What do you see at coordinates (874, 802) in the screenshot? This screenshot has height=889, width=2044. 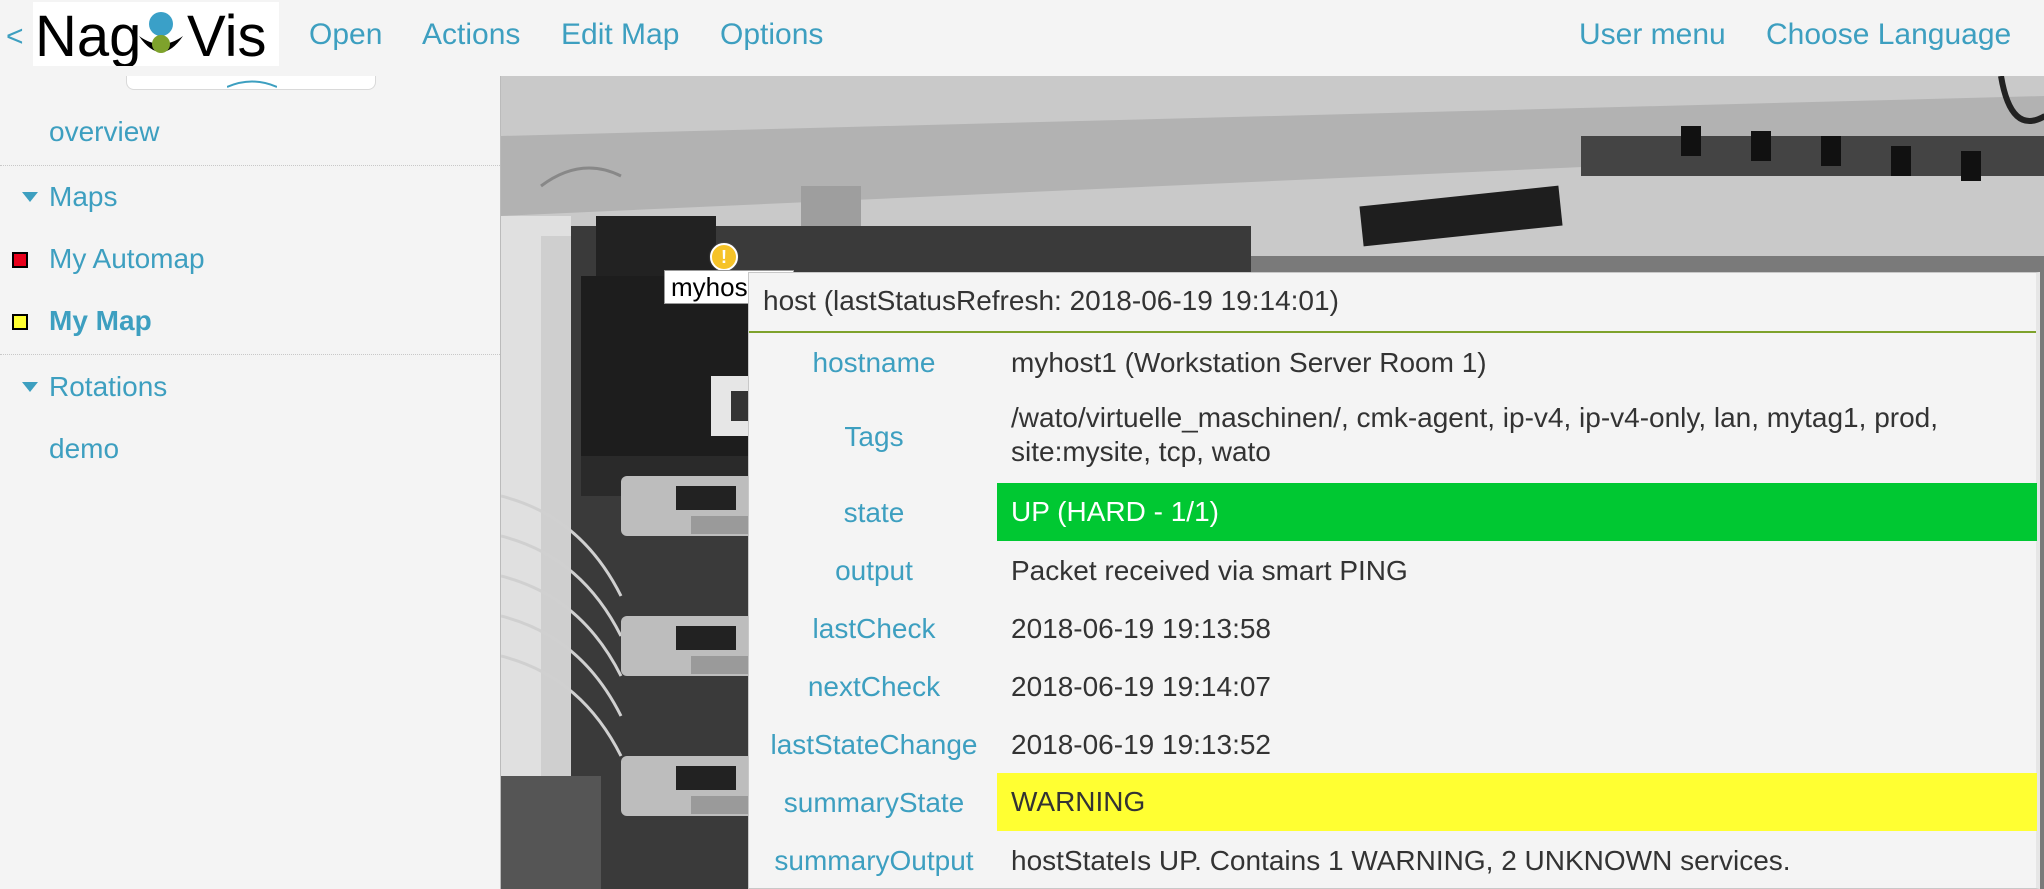 I see `popup-label: summaryState` at bounding box center [874, 802].